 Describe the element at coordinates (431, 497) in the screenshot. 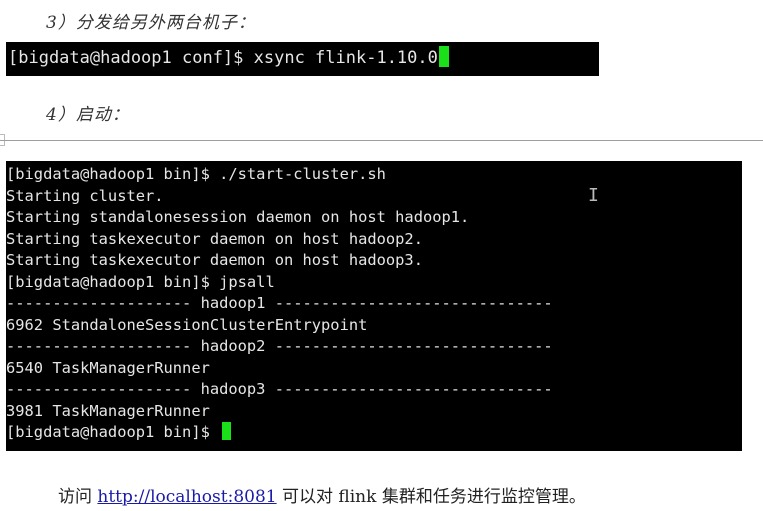

I see `footer-suffix: 可以对 flink 集群和任务进行监控管理。` at that location.